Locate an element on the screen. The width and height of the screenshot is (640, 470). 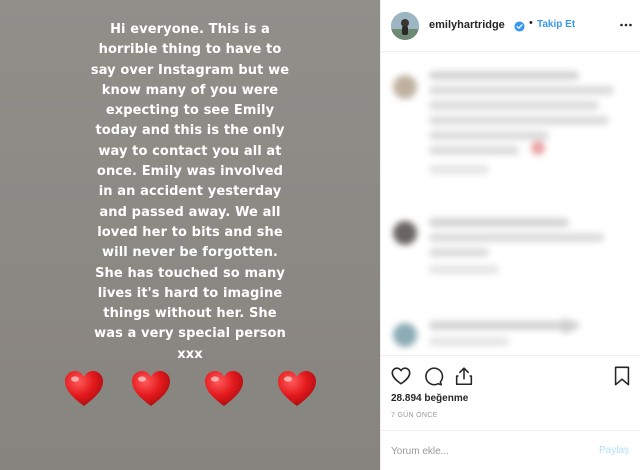
story-line: things without her. She is located at coordinates (190, 314).